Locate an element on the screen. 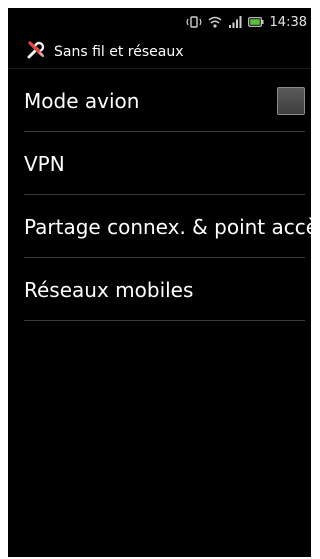  battery-icon is located at coordinates (255, 22).